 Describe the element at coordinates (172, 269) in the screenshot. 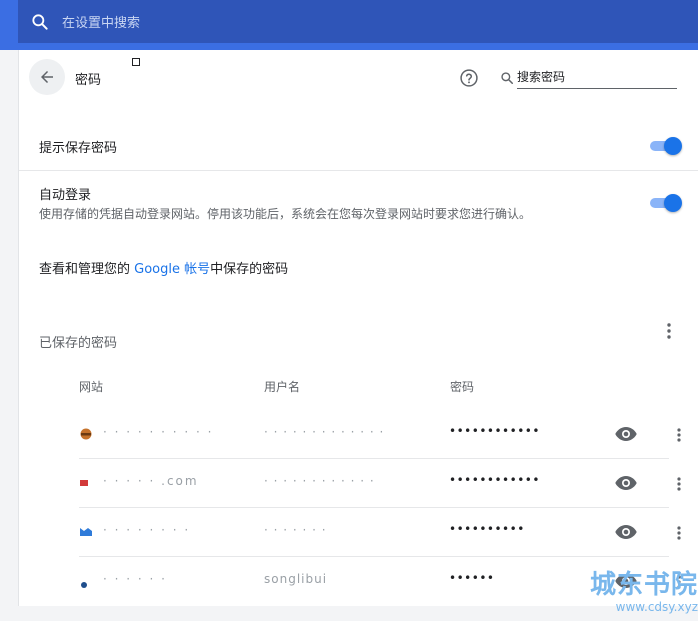

I see `google-account-link: Google 帐号` at that location.